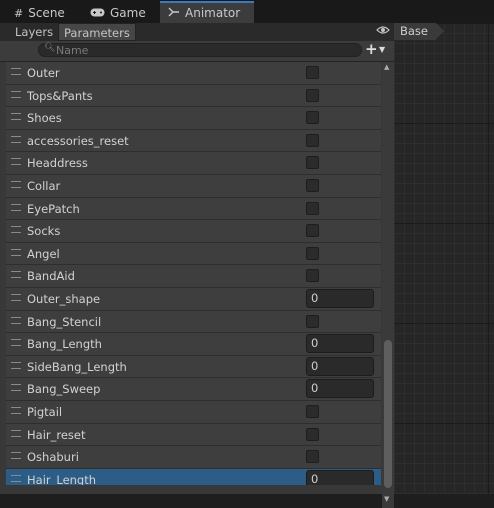 This screenshot has width=494, height=508. I want to click on grid-icon: #, so click(19, 13).